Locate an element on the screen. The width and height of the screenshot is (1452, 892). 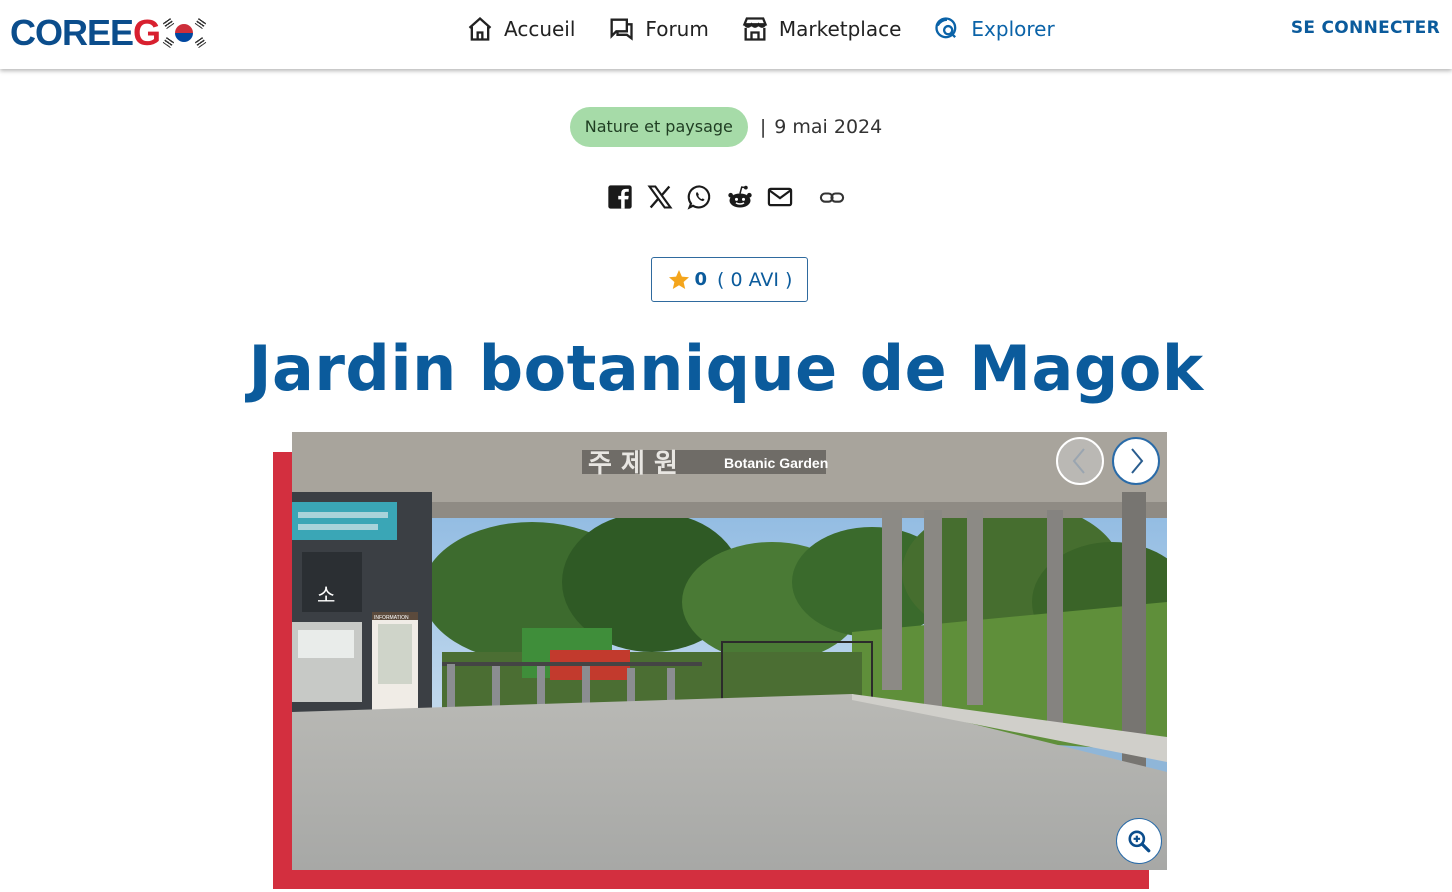
rating-count: ( 0 AVI ) is located at coordinates (755, 279).